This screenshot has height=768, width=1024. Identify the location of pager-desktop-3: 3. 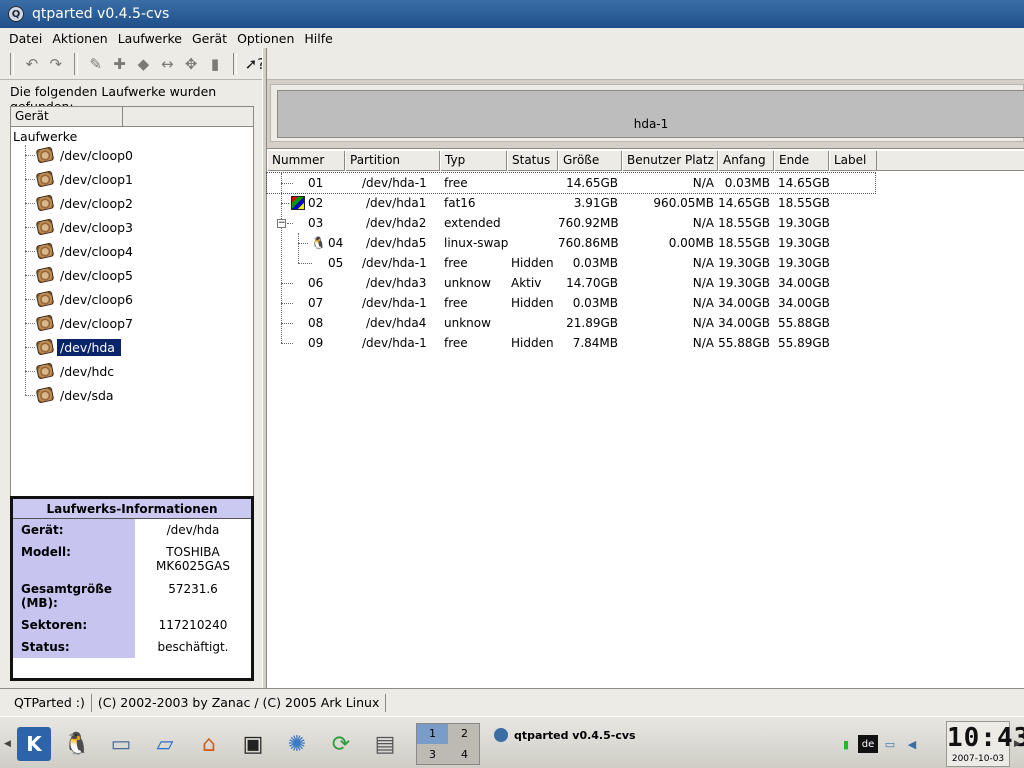
(432, 755).